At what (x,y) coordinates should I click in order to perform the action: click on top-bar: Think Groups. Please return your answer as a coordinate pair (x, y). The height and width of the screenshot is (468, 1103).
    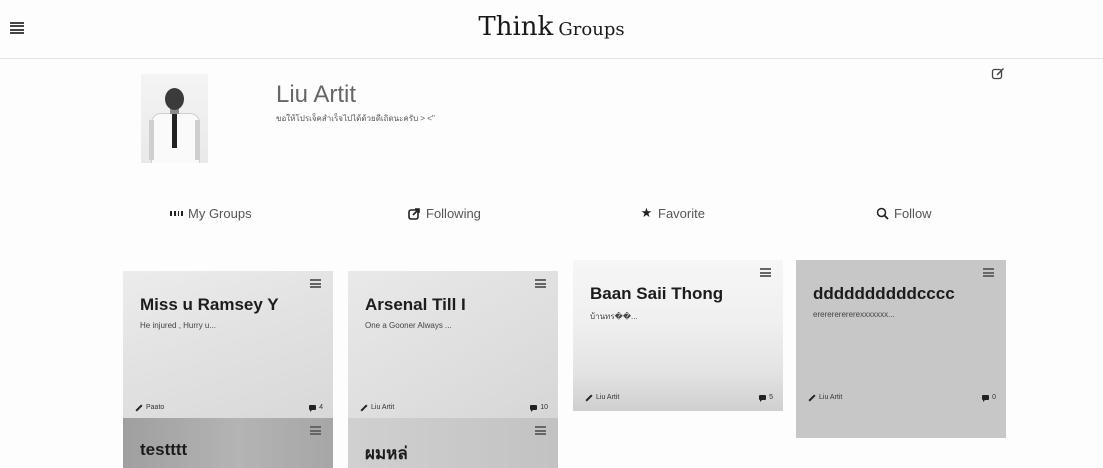
    Looking at the image, I should click on (551, 29).